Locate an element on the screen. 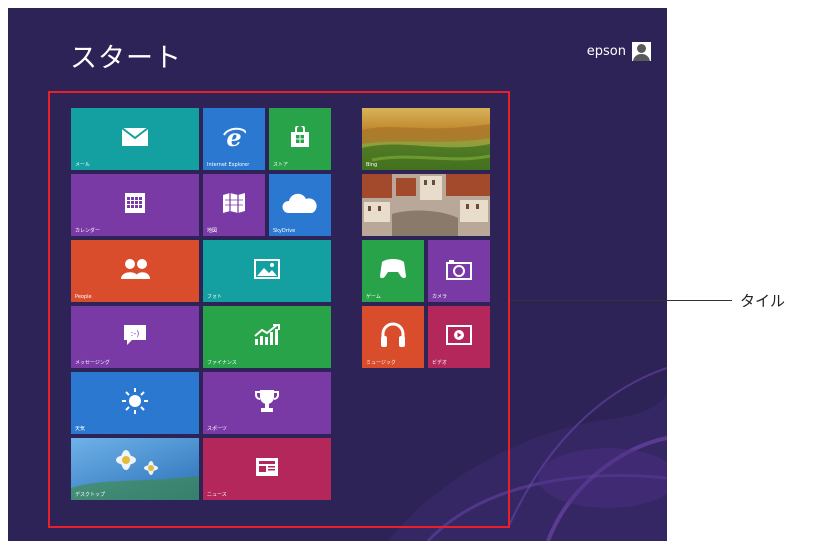 This screenshot has height=541, width=819. callout-label: タイル is located at coordinates (763, 301).